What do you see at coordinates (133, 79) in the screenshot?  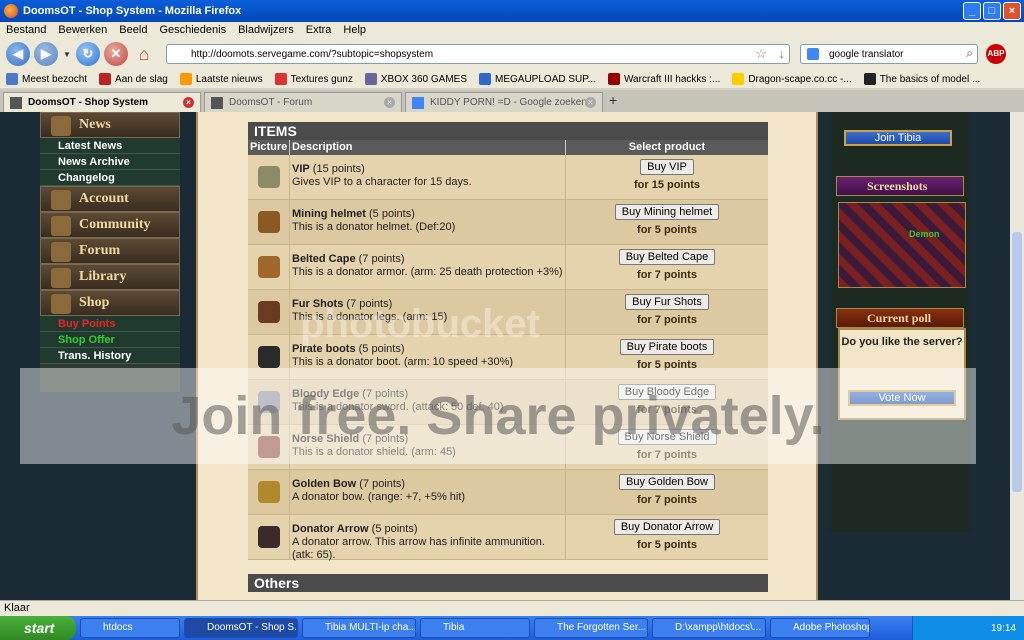 I see `bookmark-item: Aan de slag` at bounding box center [133, 79].